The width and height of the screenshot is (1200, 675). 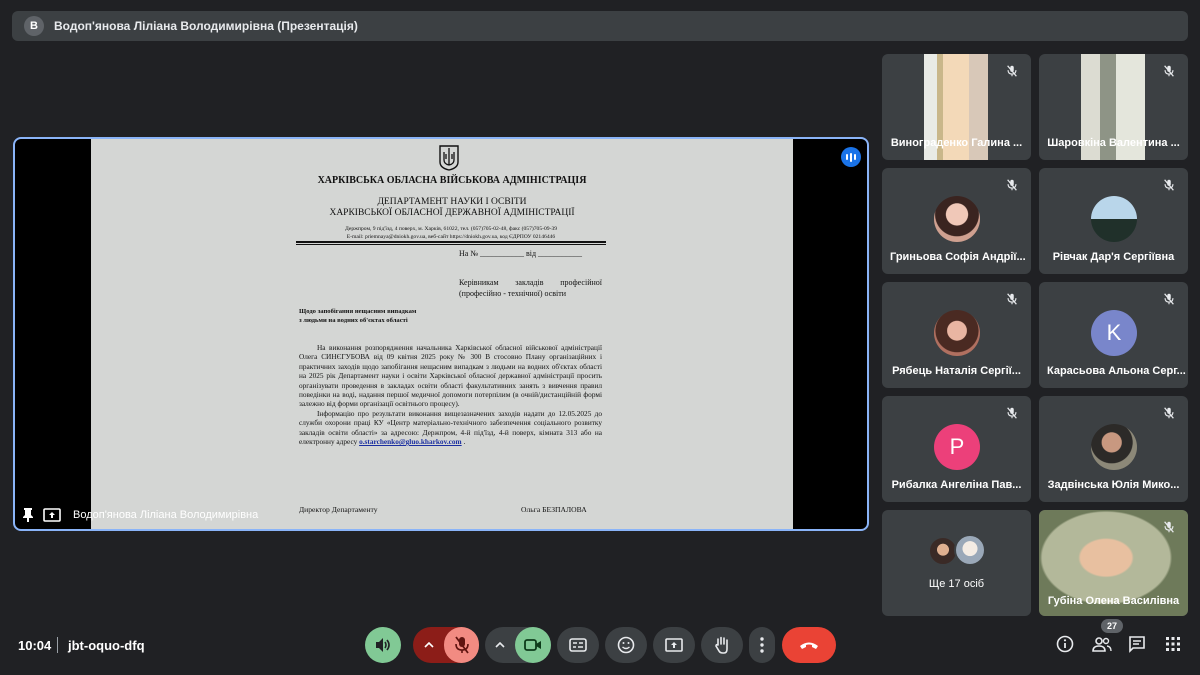 I want to click on volume-icon, so click(x=383, y=645).